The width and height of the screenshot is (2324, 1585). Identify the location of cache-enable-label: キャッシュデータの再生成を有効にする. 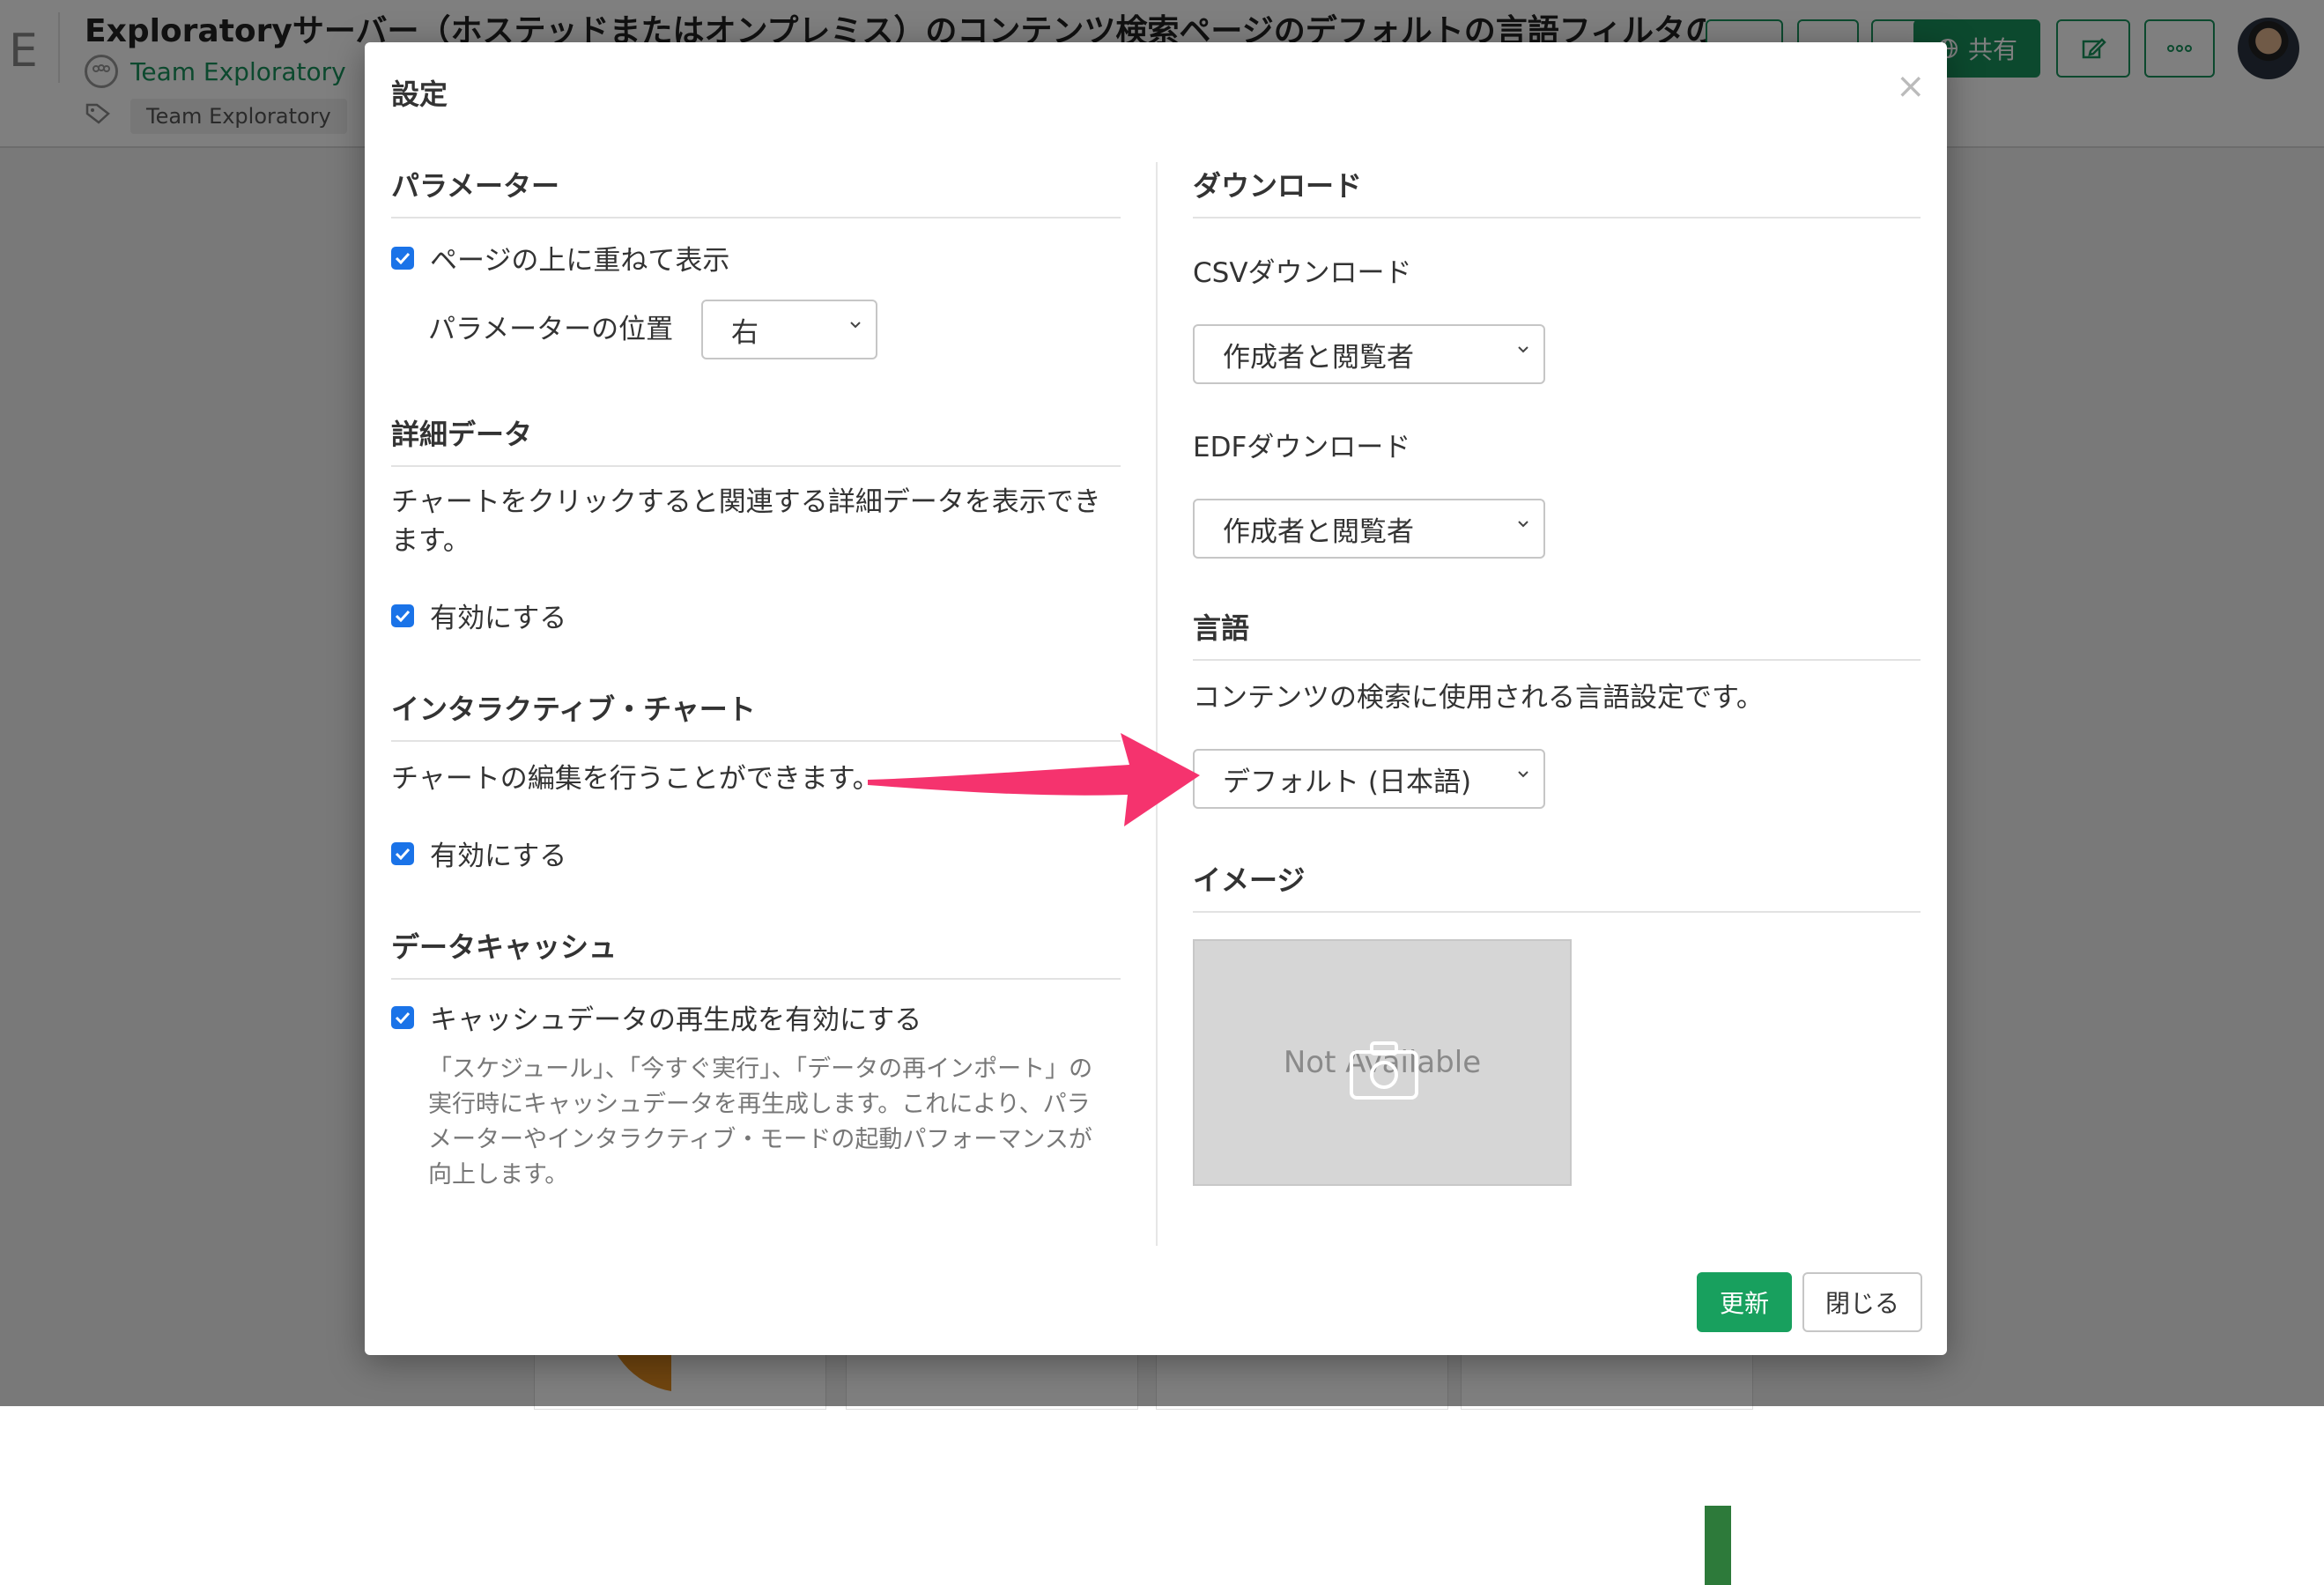
(676, 1020).